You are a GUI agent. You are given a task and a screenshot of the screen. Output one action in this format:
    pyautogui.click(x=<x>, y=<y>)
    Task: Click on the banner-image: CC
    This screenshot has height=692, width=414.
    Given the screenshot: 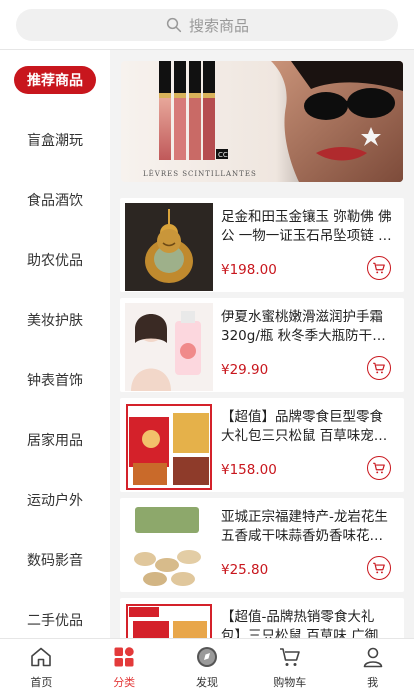 What is the action you would take?
    pyautogui.click(x=262, y=121)
    